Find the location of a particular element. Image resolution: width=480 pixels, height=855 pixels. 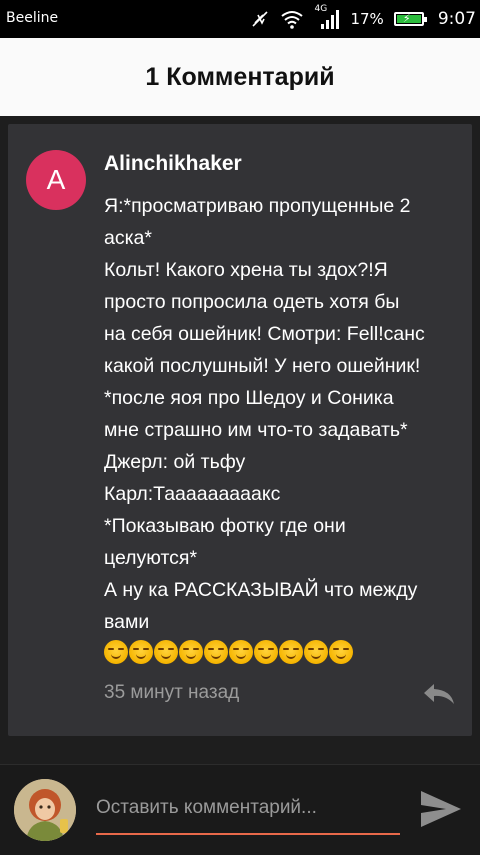

status-icons: 4G 17% ⚡ 9:07 is located at coordinates (363, 18).